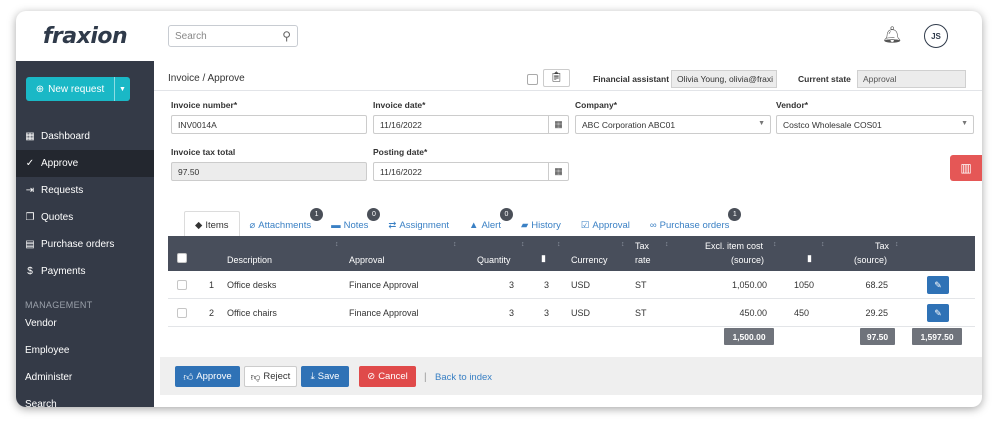  Describe the element at coordinates (641, 313) in the screenshot. I see `row-tax-rate: ST` at that location.